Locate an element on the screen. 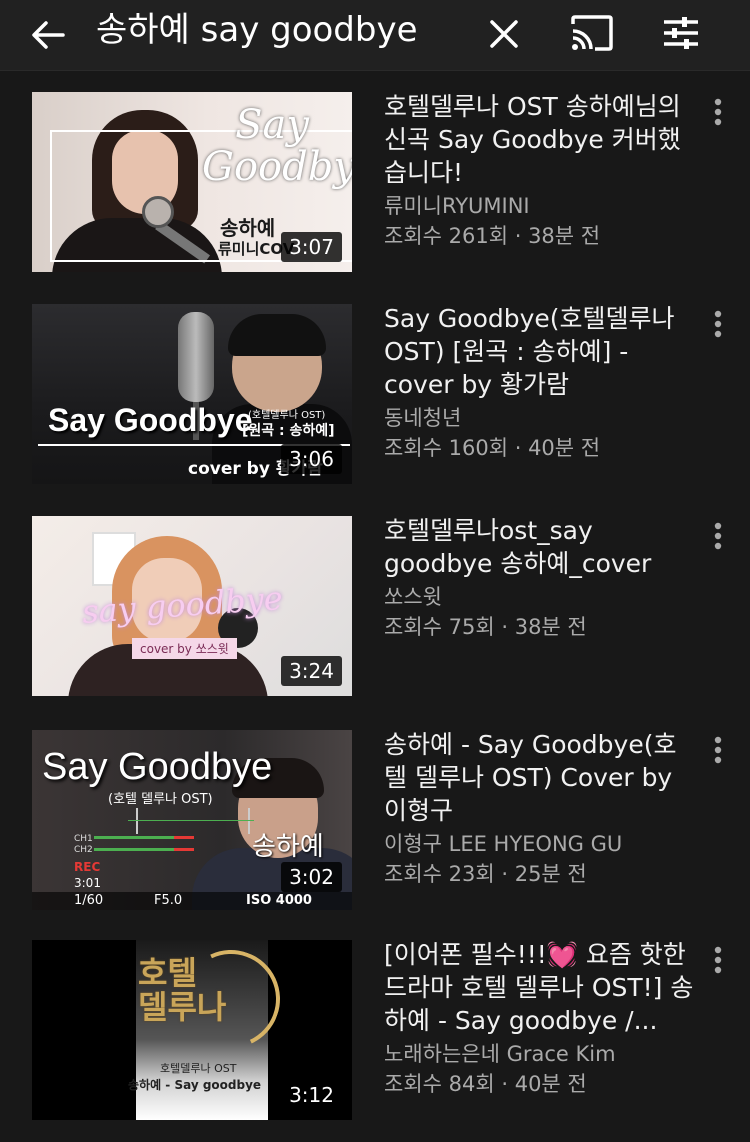 The image size is (750, 1142). close-icon is located at coordinates (504, 34).